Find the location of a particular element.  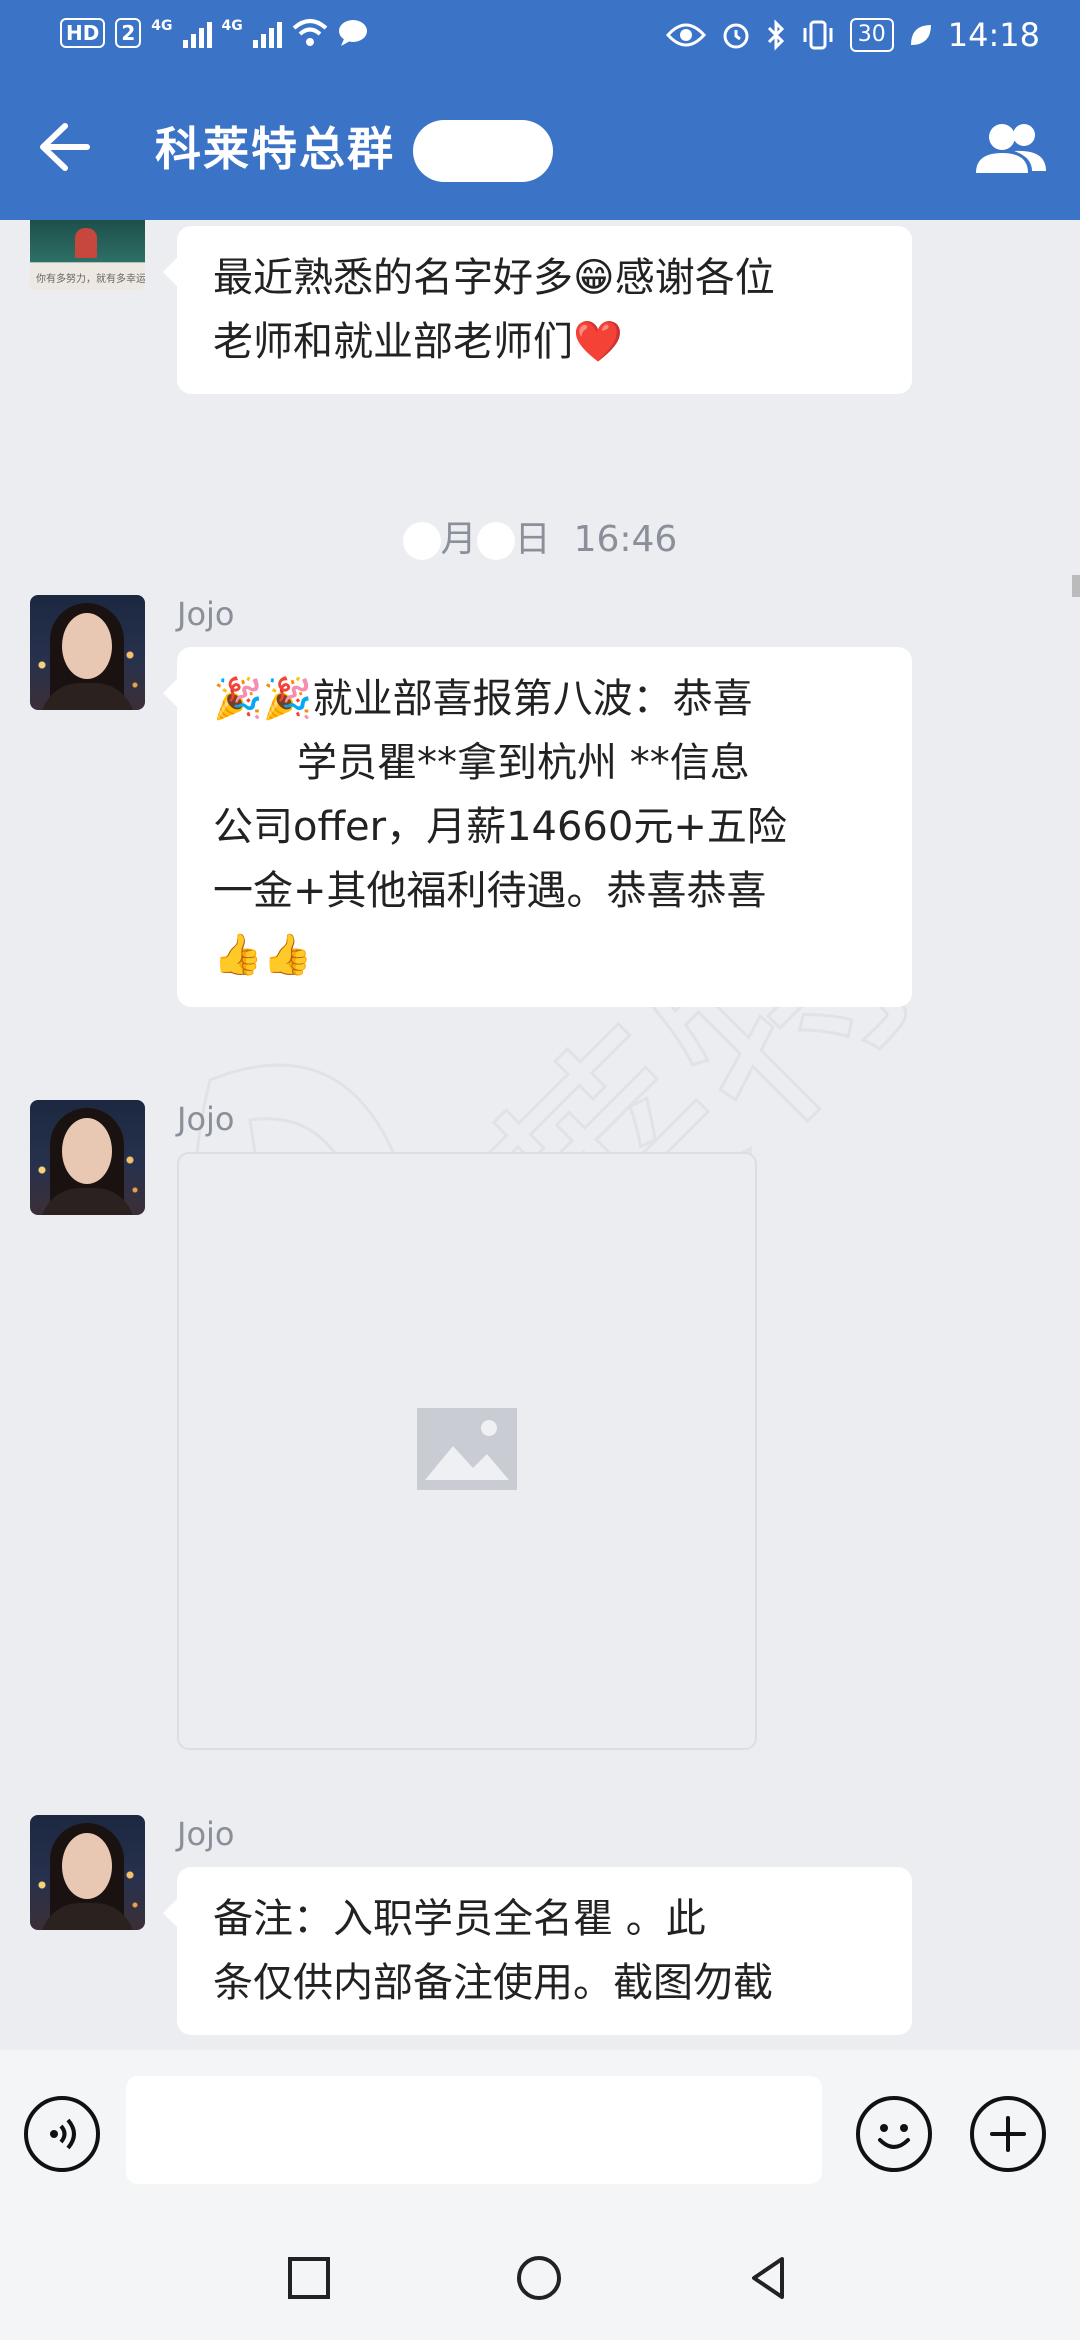

voice-input-button is located at coordinates (62, 2134).